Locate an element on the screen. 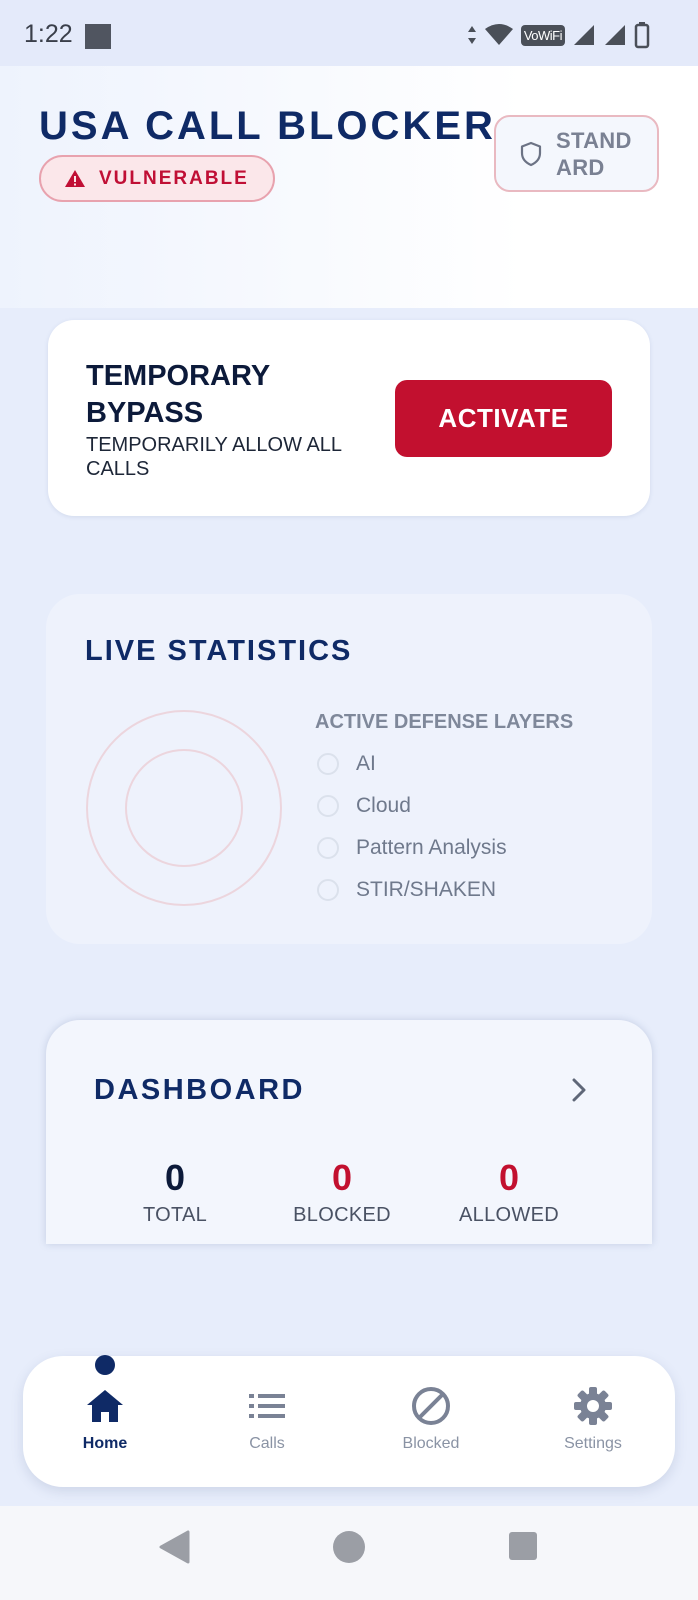 This screenshot has height=1600, width=698. list-icon is located at coordinates (267, 1406).